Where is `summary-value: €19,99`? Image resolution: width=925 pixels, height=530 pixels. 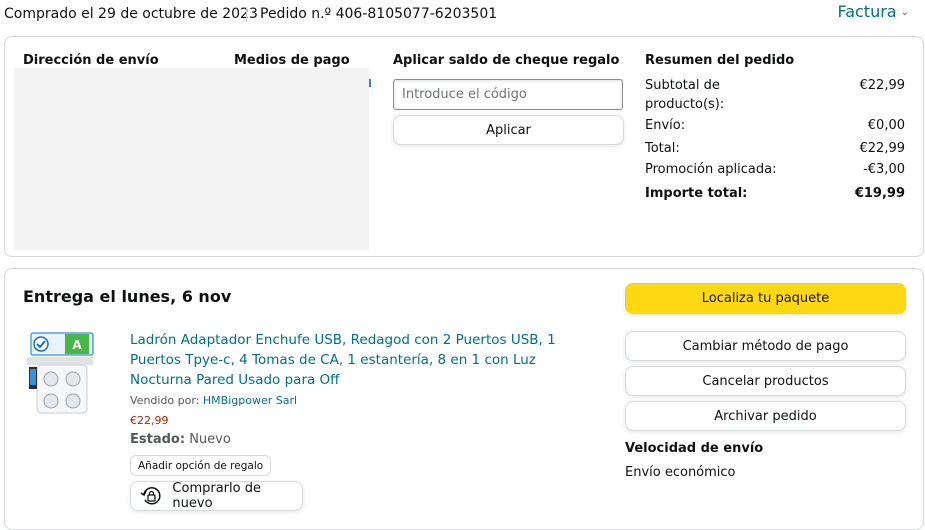 summary-value: €19,99 is located at coordinates (879, 193).